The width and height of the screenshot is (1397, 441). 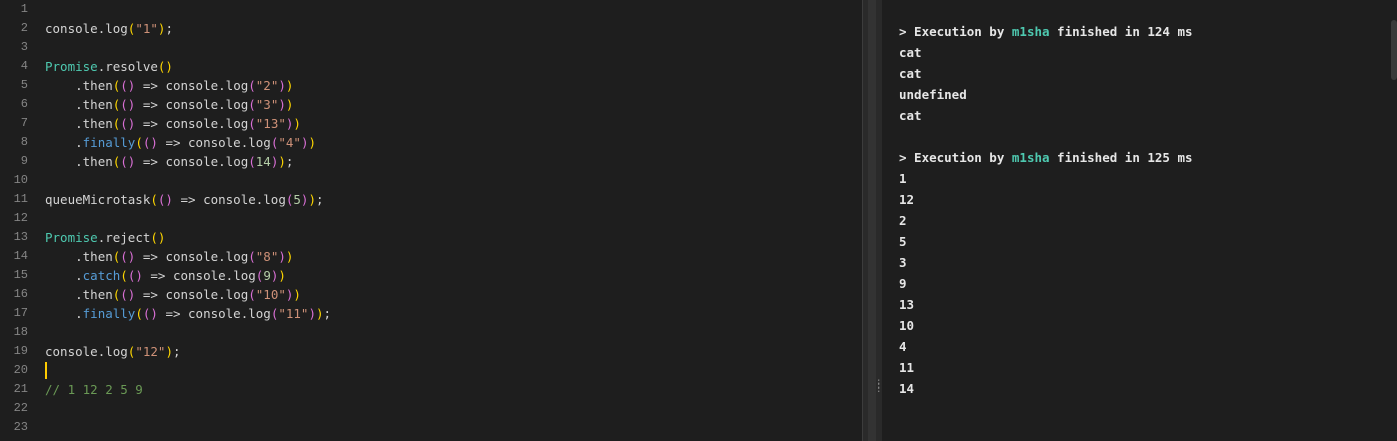 What do you see at coordinates (431, 161) in the screenshot?
I see `code-line: 9 .then(() => console.log(14));` at bounding box center [431, 161].